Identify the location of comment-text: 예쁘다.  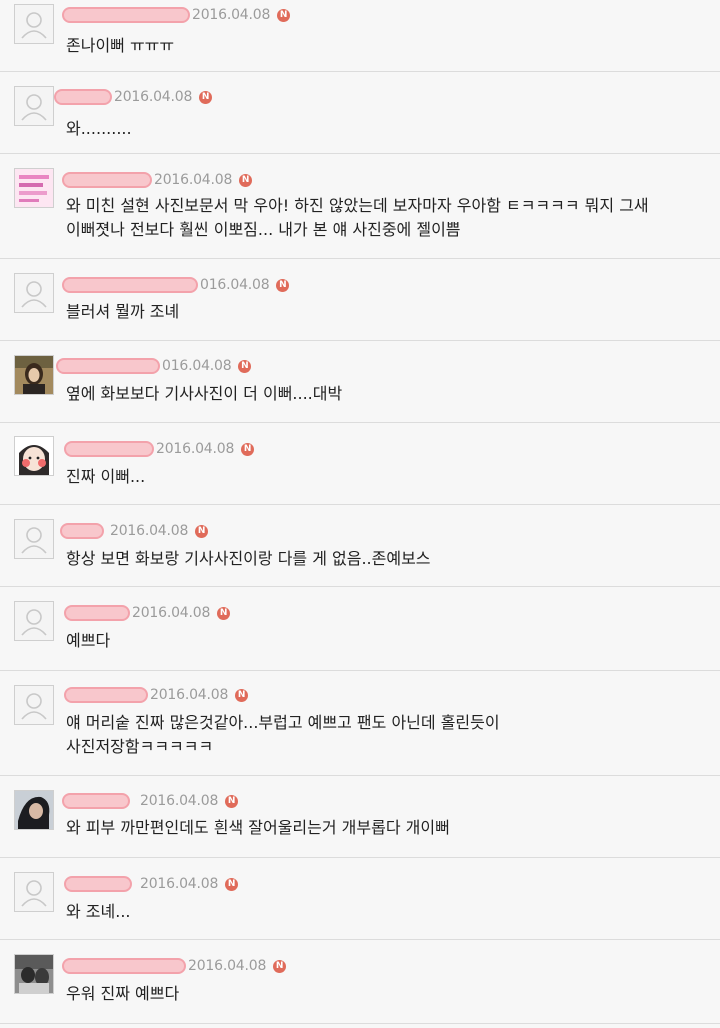
(88, 640).